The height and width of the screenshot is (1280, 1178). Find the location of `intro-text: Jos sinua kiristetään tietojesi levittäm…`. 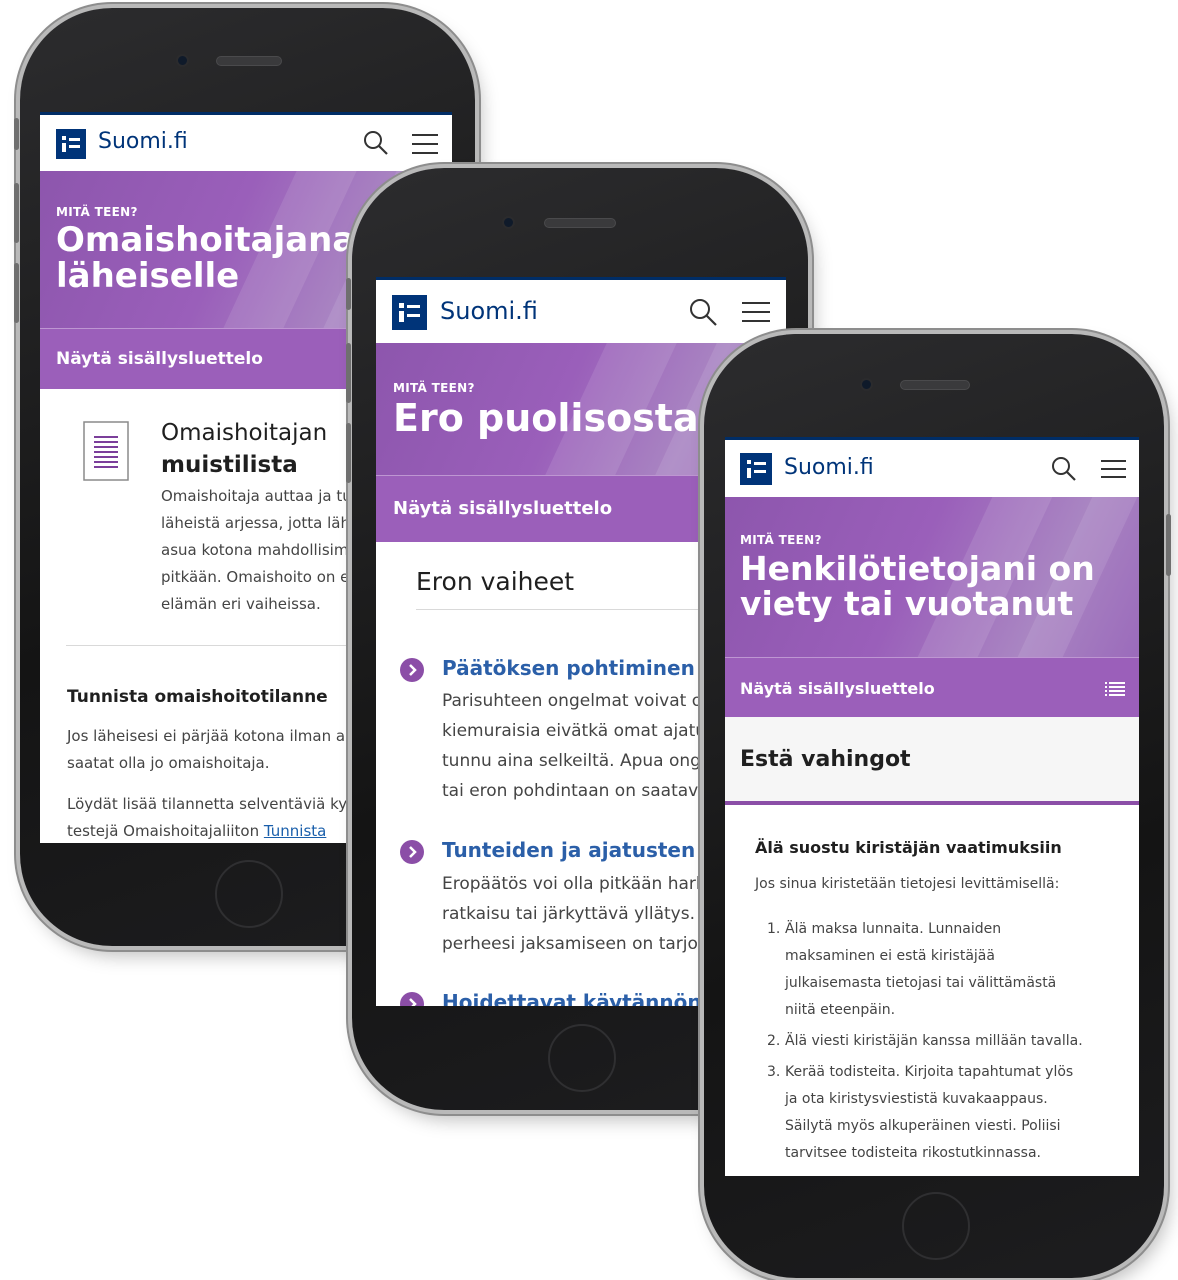

intro-text: Jos sinua kiristetään tietojesi levittäm… is located at coordinates (907, 884).